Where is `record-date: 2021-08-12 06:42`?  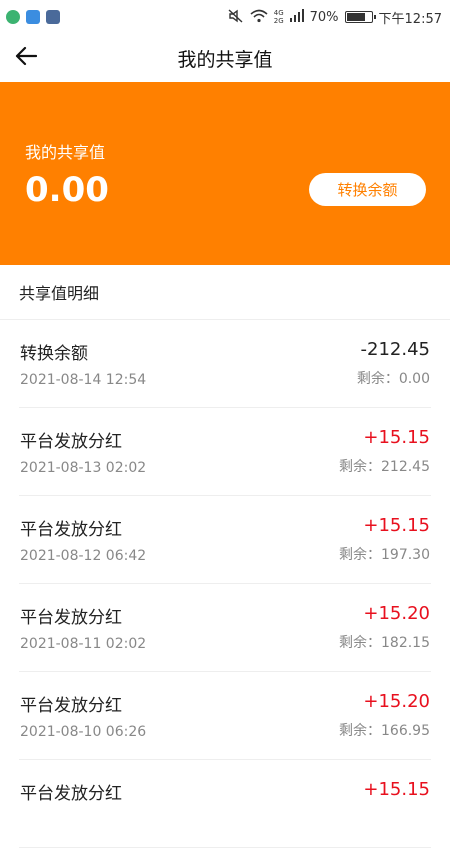 record-date: 2021-08-12 06:42 is located at coordinates (83, 556).